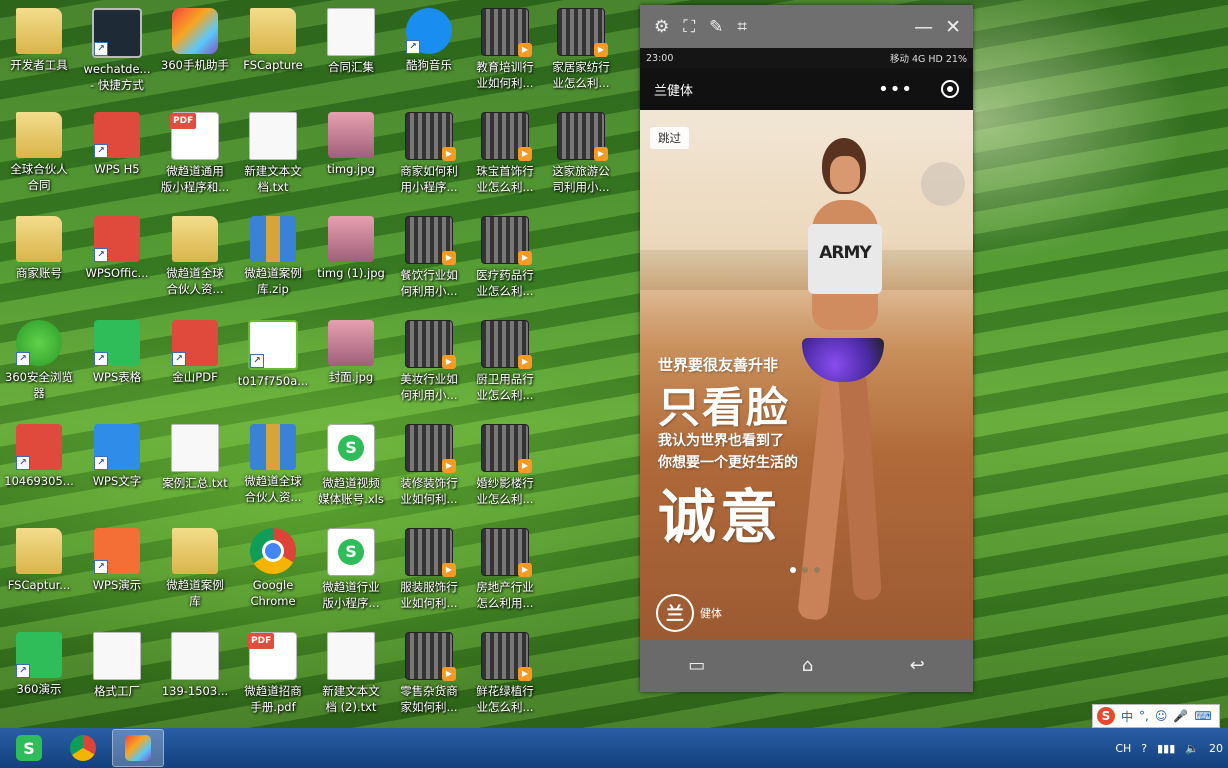  I want to click on crop-icon: ⌗, so click(742, 27).